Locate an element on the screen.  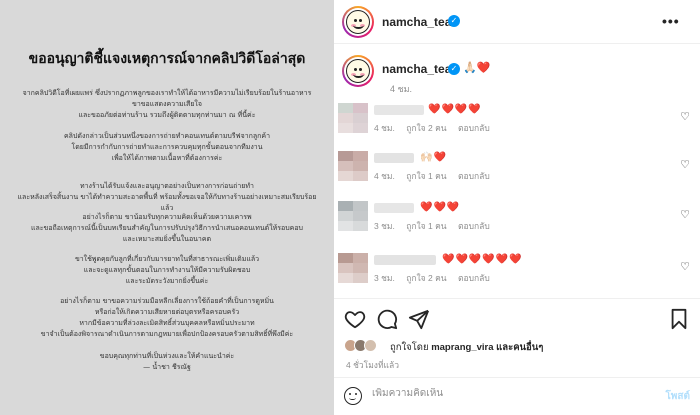
comment-item: 🙌🏻❤️ 4 ชม. ถูกใจ 1 คน ตอบกลับ ♡ is located at coordinates (517, 172).